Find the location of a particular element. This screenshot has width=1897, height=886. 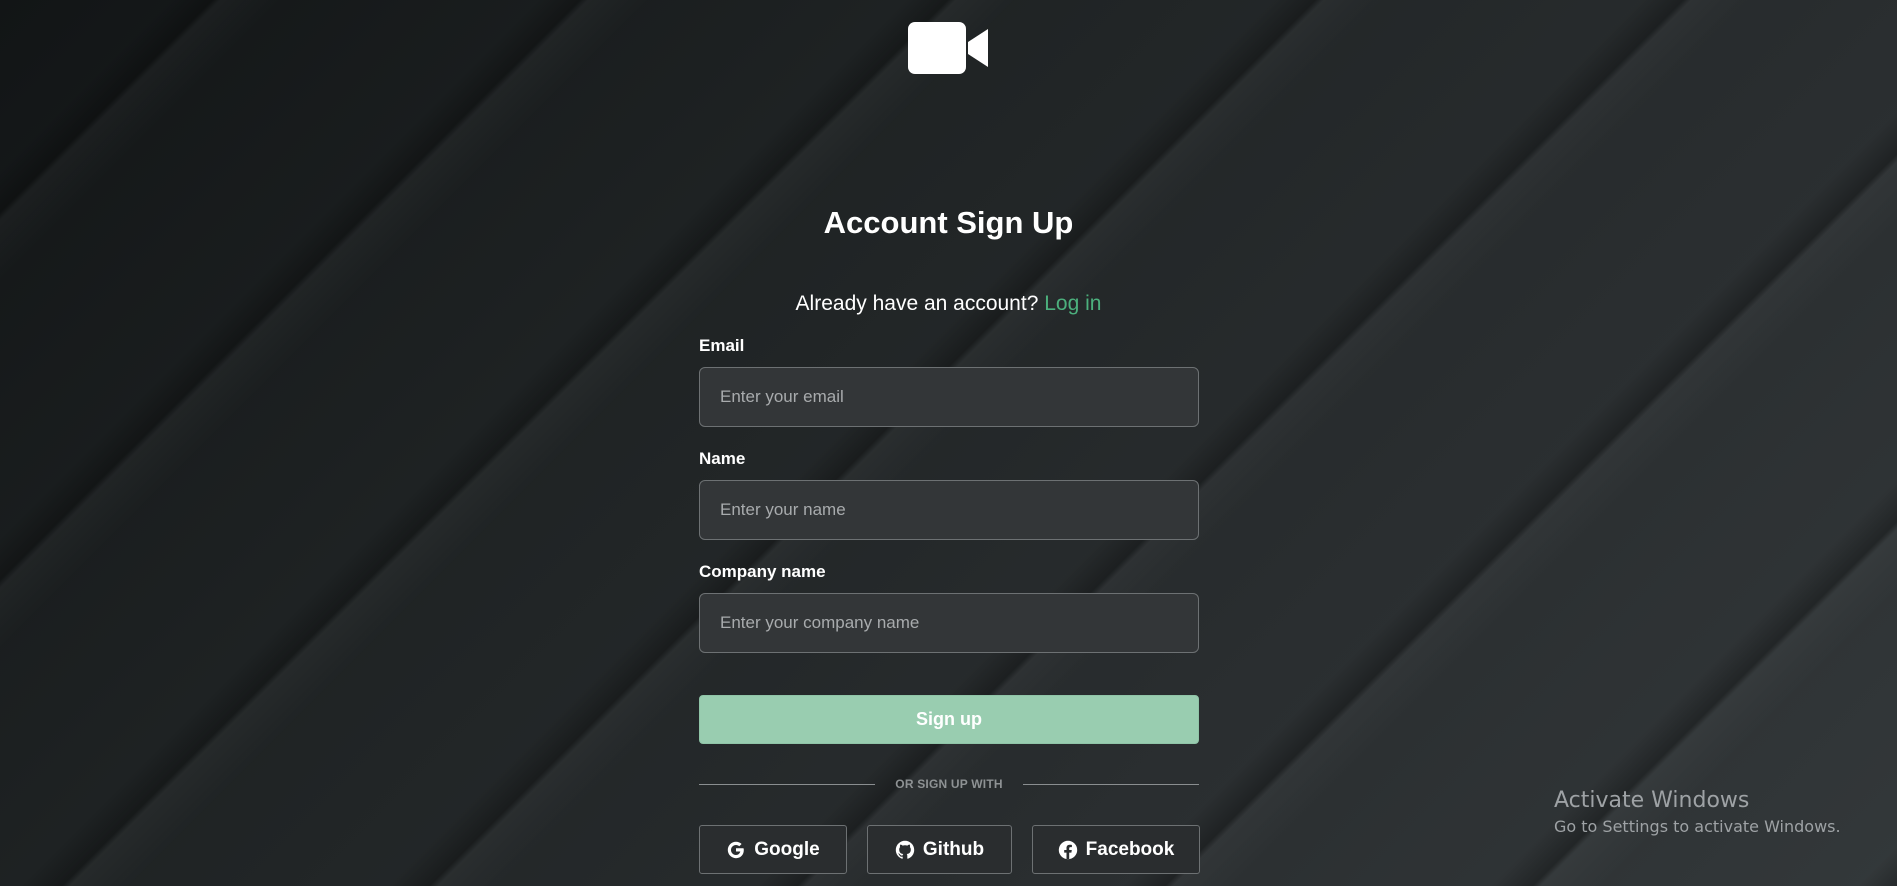

name-label: Name is located at coordinates (722, 458).